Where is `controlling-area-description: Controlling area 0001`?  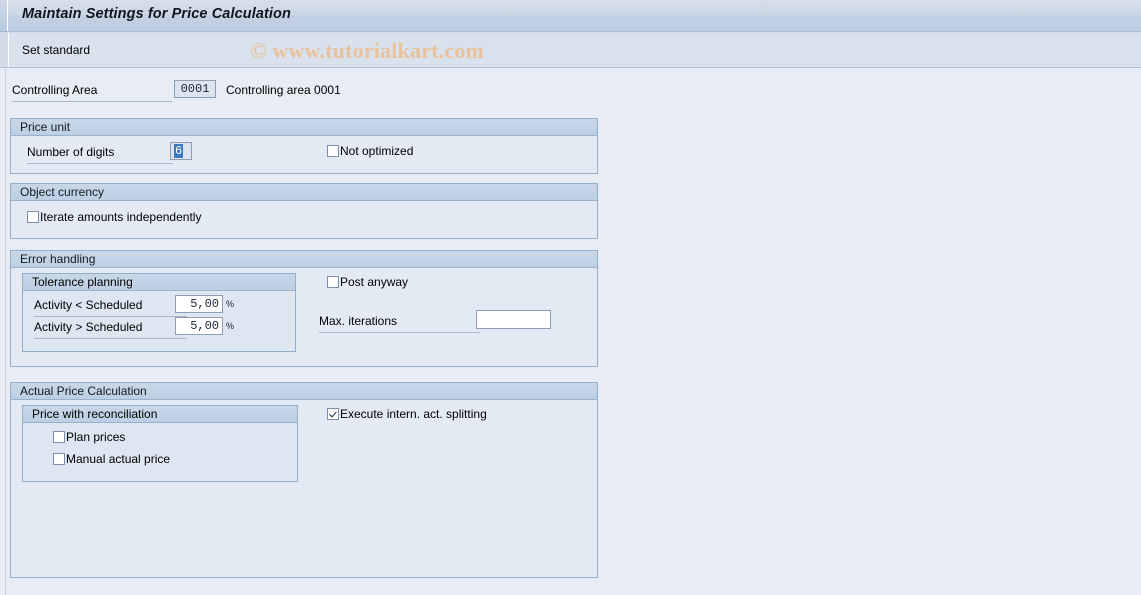
controlling-area-description: Controlling area 0001 is located at coordinates (283, 90).